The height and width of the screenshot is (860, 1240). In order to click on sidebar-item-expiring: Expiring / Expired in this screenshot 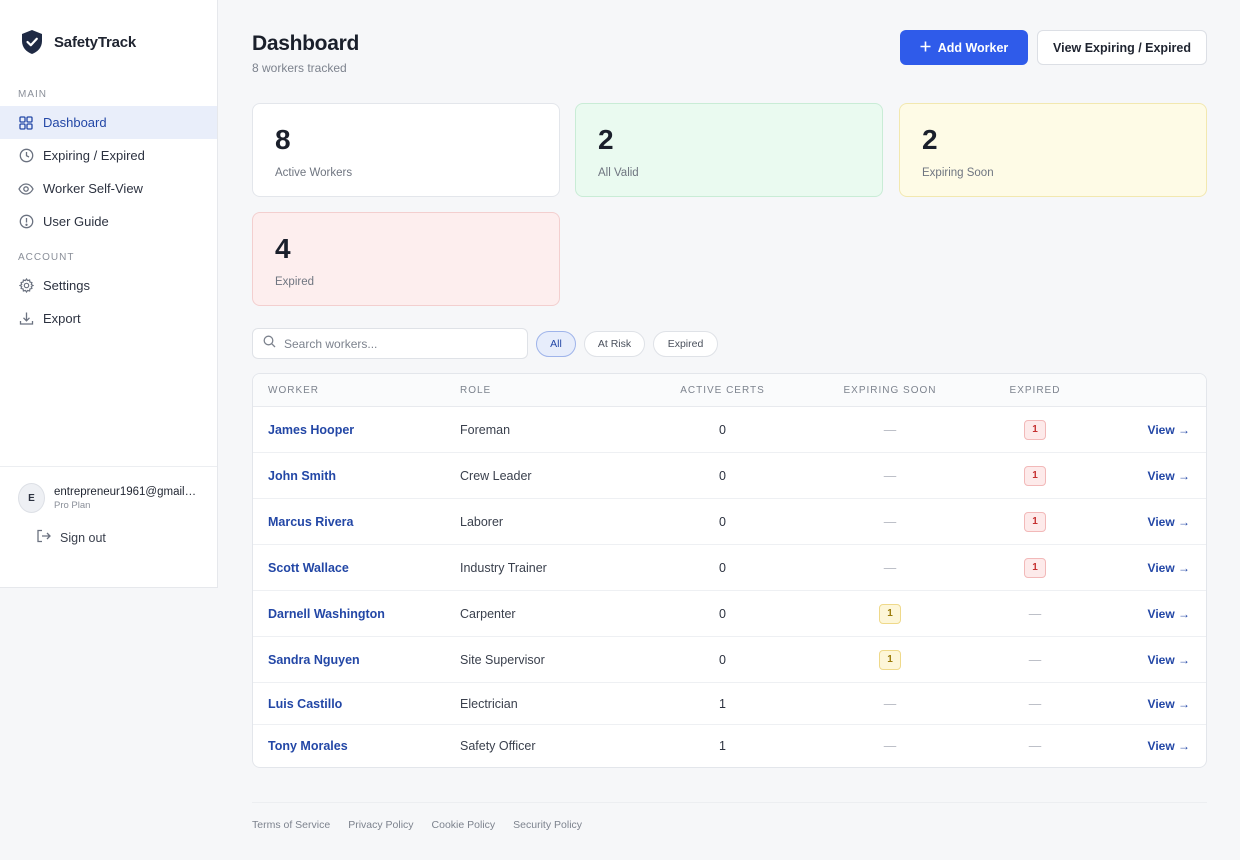, I will do `click(108, 155)`.